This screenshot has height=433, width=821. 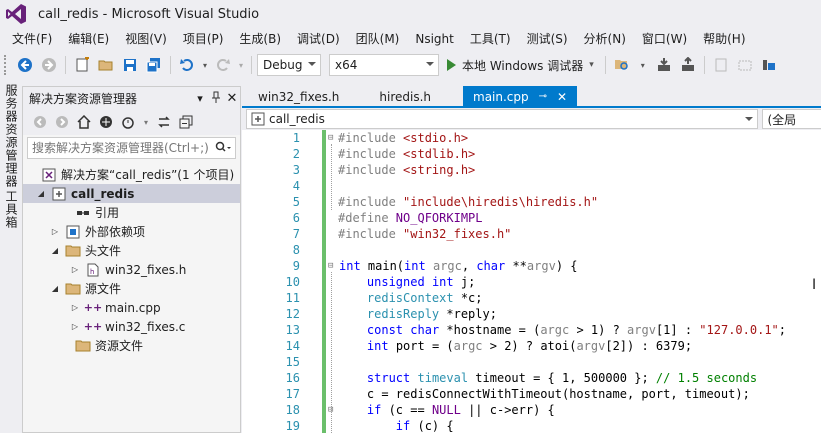 What do you see at coordinates (131, 326) in the screenshot?
I see `tree-item-win32-fixes-c: ▷ ++ win32_fixes.c` at bounding box center [131, 326].